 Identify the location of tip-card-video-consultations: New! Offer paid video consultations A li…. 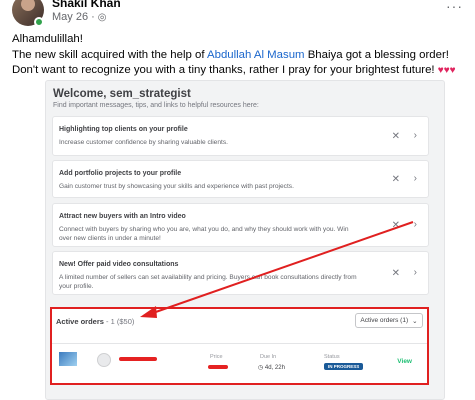
(240, 273).